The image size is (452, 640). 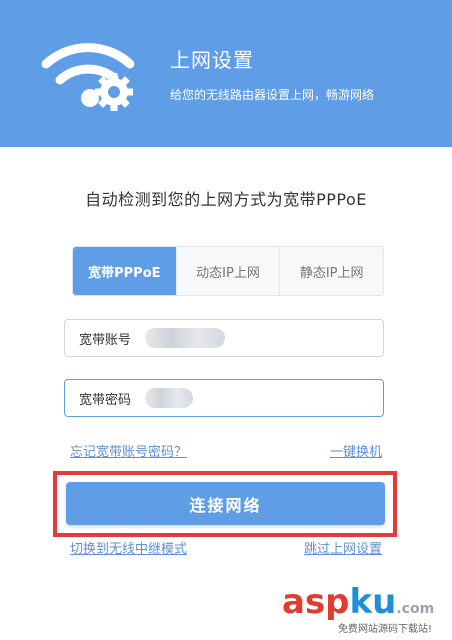 I want to click on password-field: 宽带密码, so click(x=224, y=398).